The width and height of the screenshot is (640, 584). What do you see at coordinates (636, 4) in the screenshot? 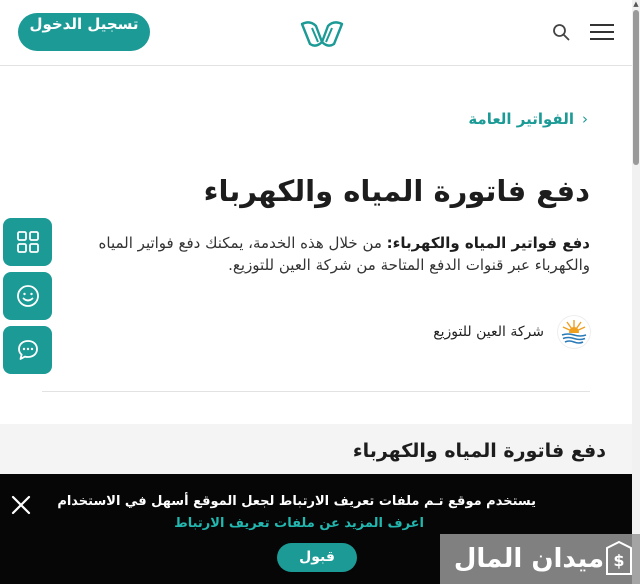
I see `scroll-up-arrow-icon: ▲` at bounding box center [636, 4].